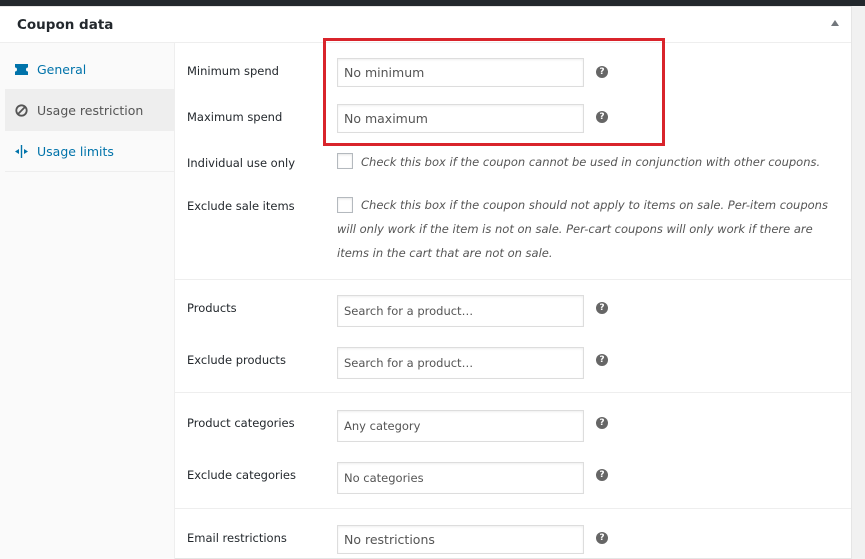 The width and height of the screenshot is (865, 559). Describe the element at coordinates (494, 92) in the screenshot. I see `highlight-box` at that location.